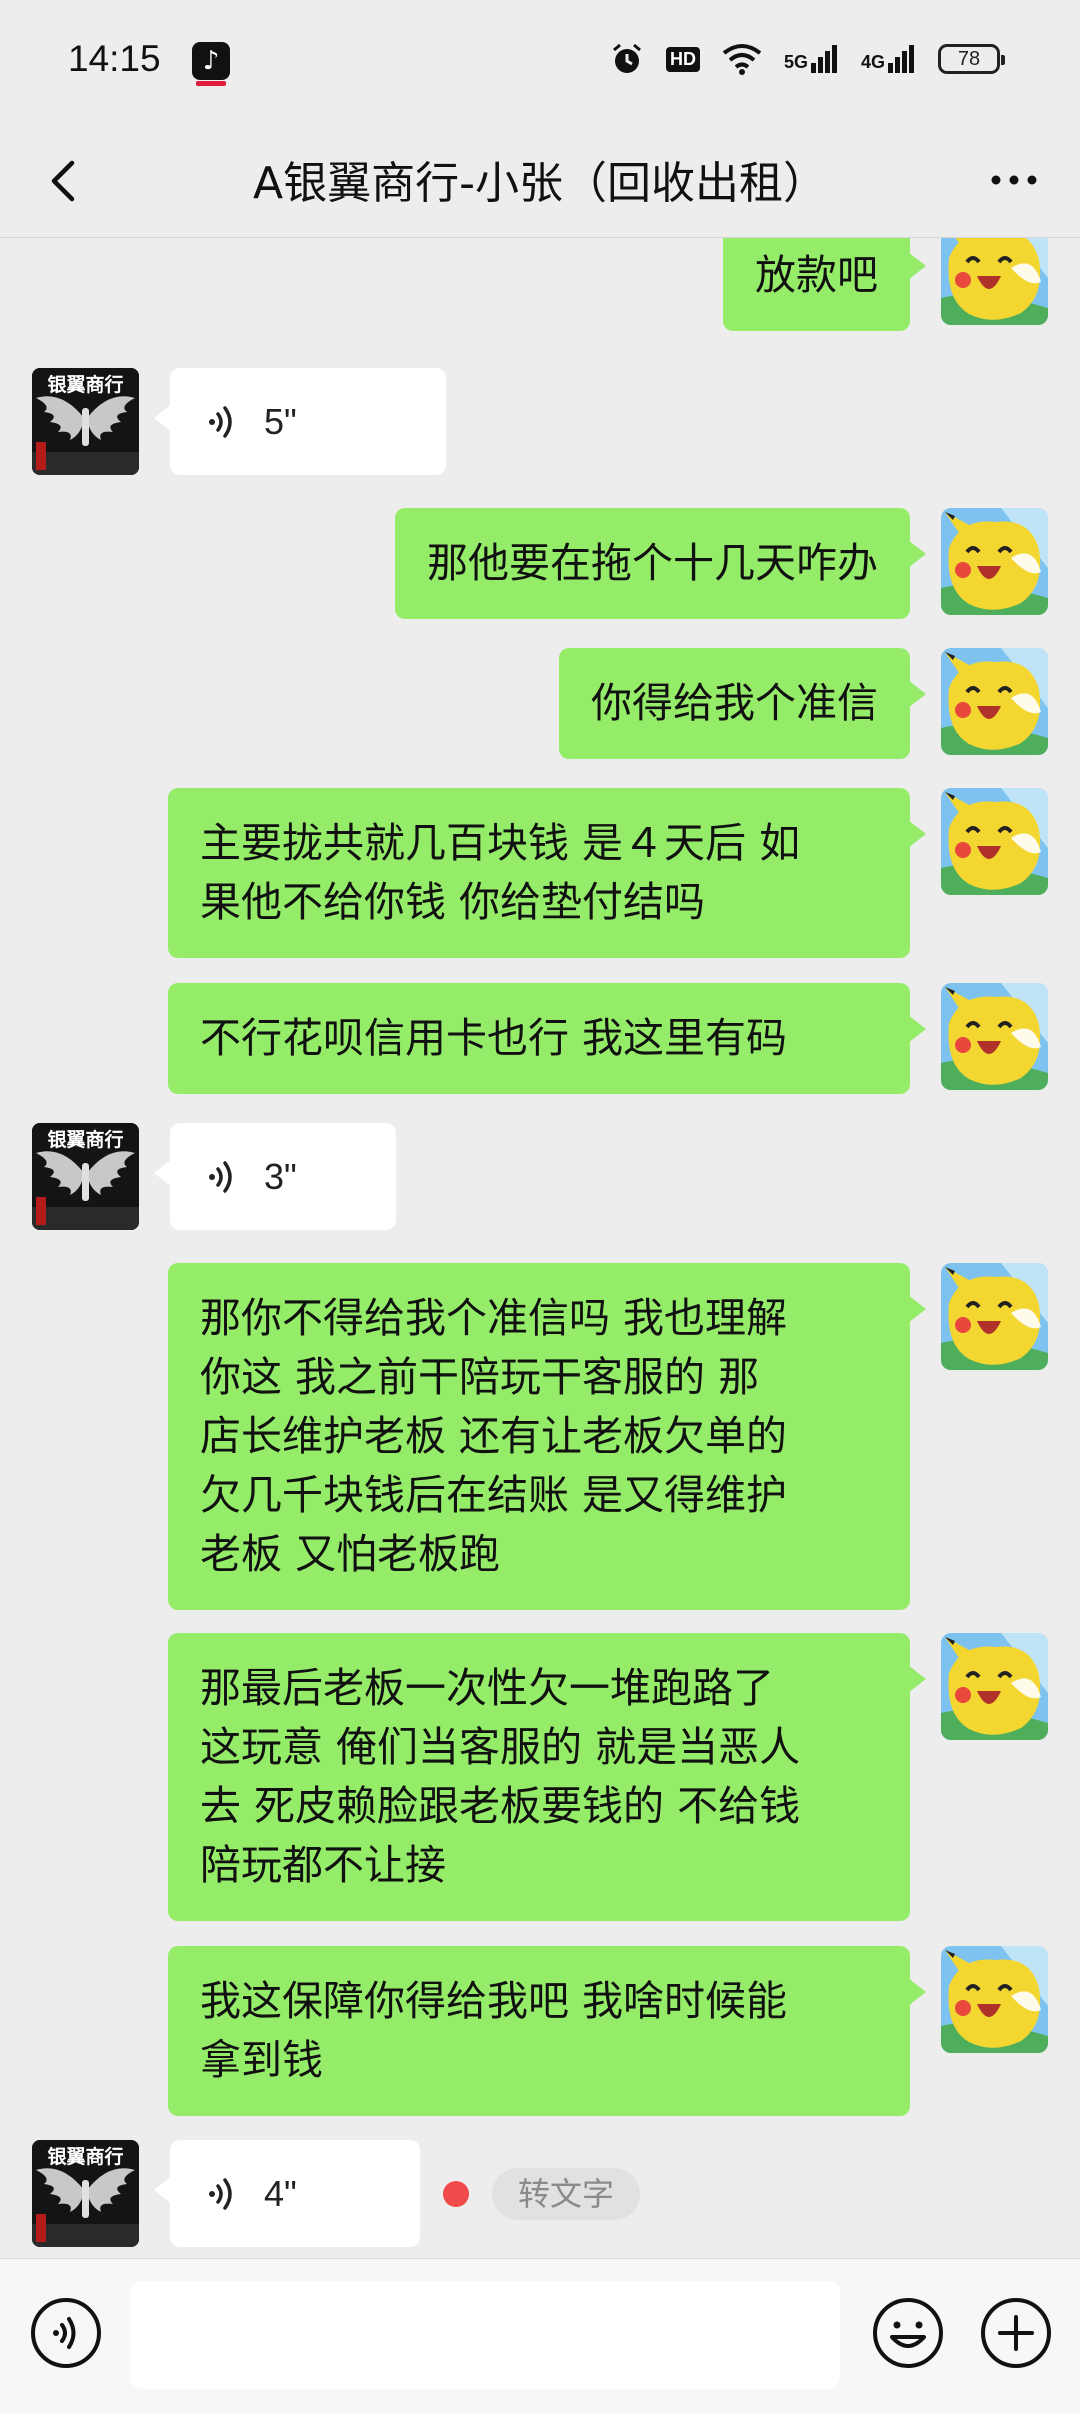  I want to click on voice-message: 3", so click(275, 1176).